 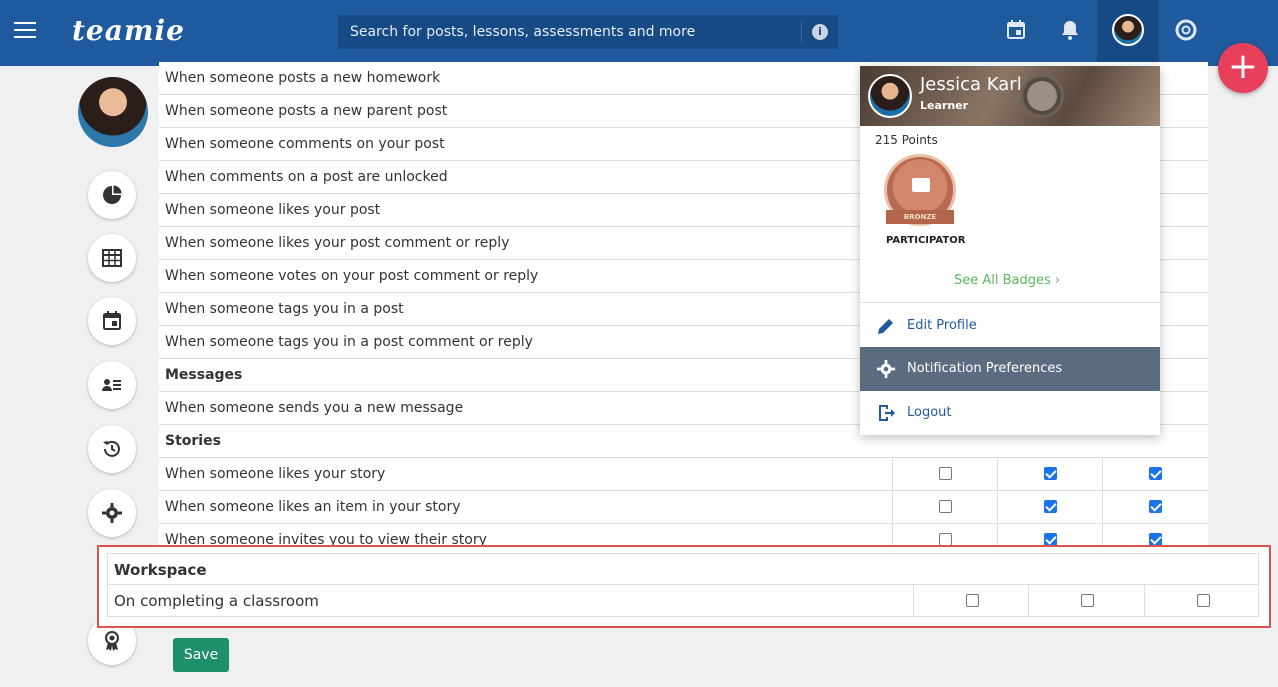 I want to click on row-label: Messages, so click(x=204, y=375).